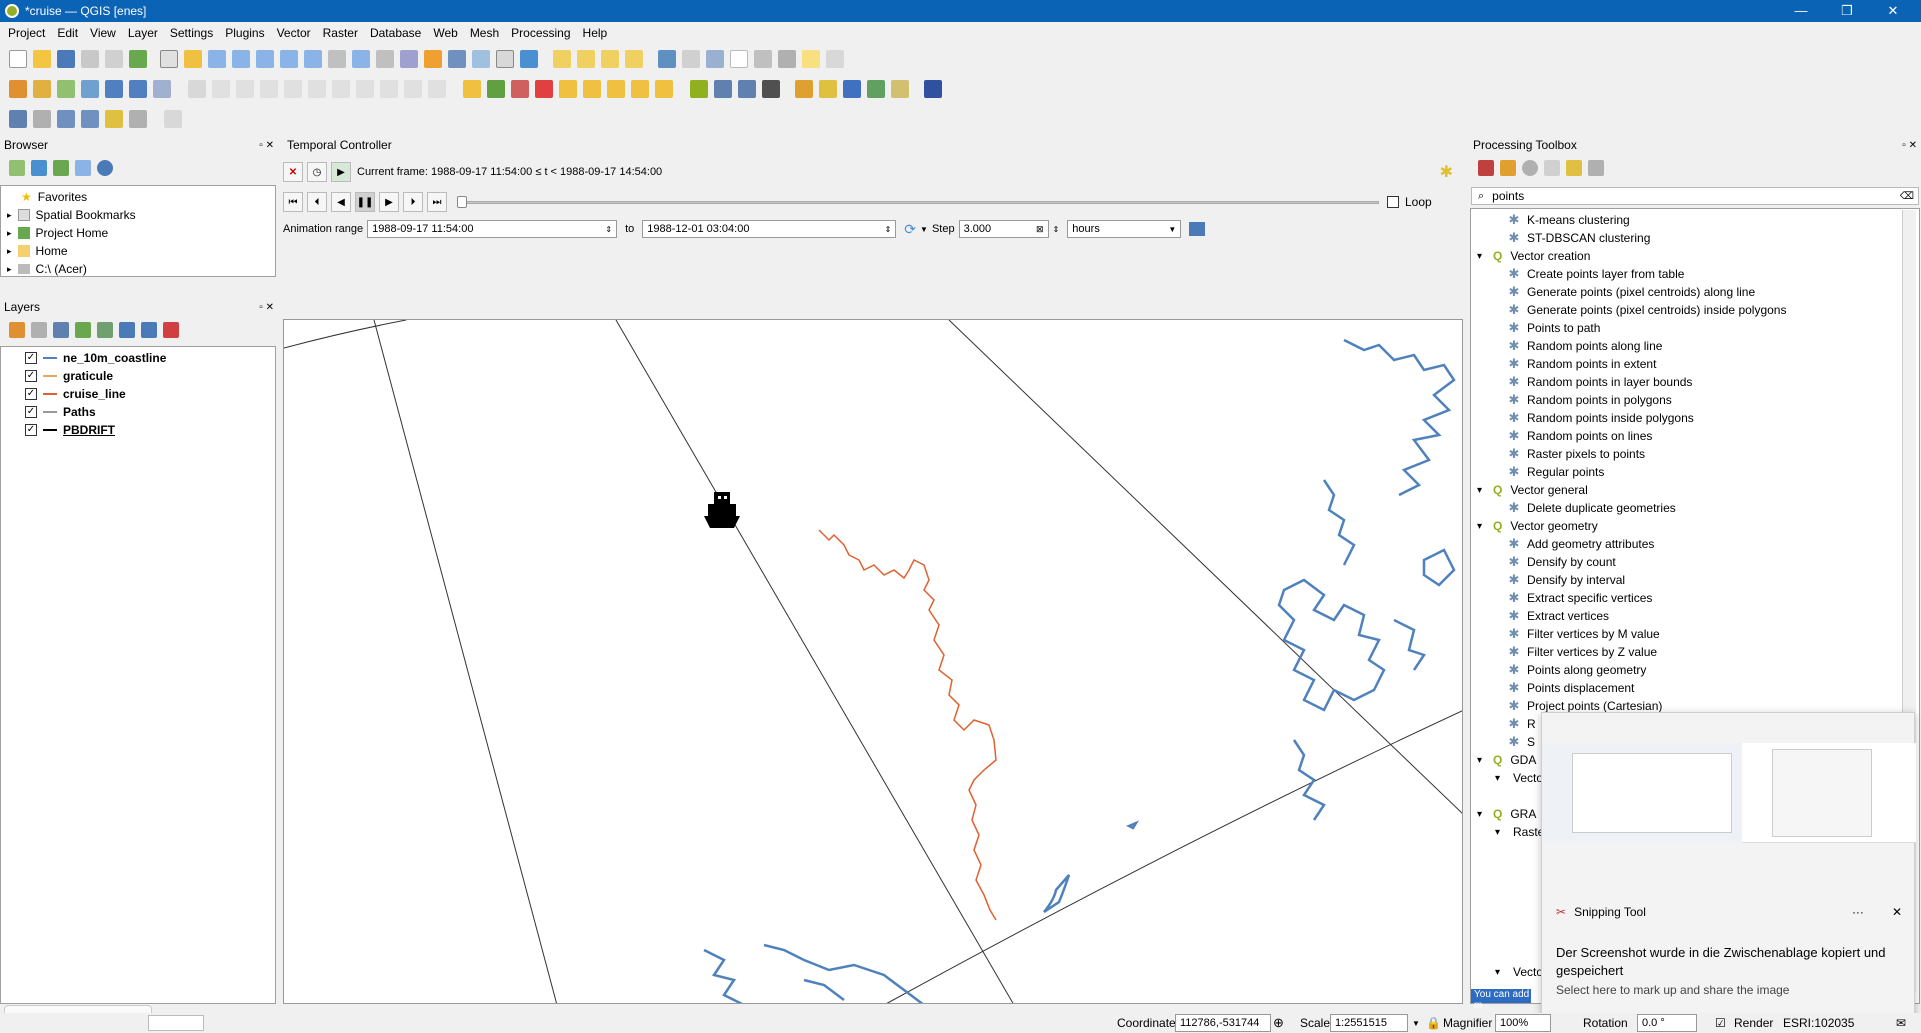  Describe the element at coordinates (1698, 688) in the screenshot. I see `toolbox-algorithm: ✱ Points displacement` at that location.